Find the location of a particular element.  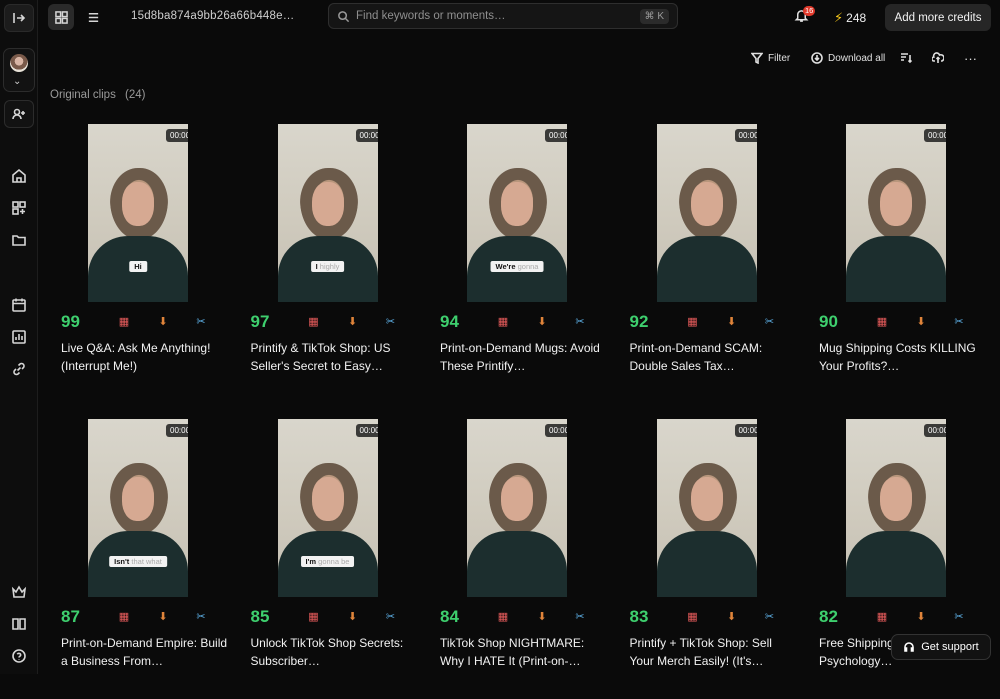

clip-thumbnail: 00:0000:39 is located at coordinates (517, 508).